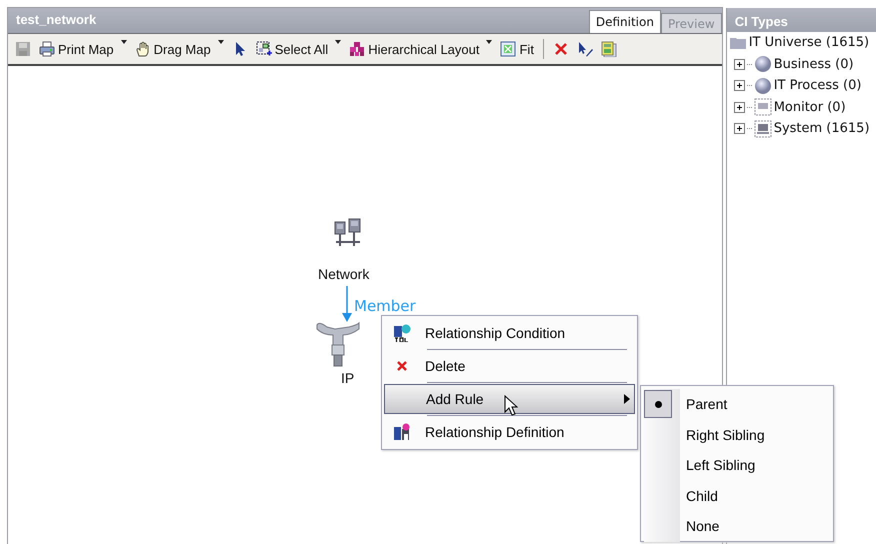 The width and height of the screenshot is (876, 544). Describe the element at coordinates (83, 49) in the screenshot. I see `toolbar-button: Print Map` at that location.